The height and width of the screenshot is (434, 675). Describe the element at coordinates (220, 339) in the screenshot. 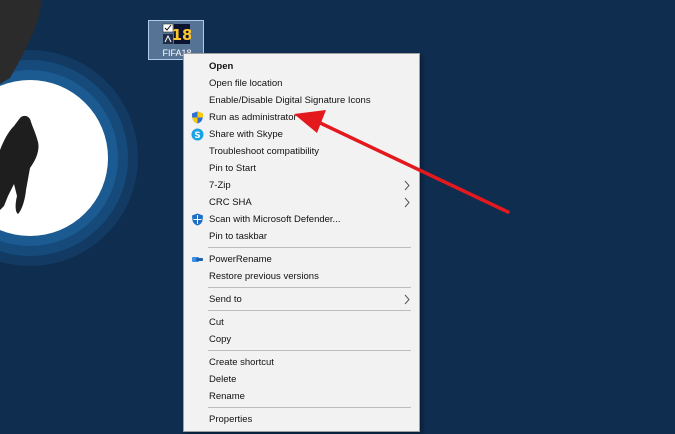

I see `menu-item-label: Copy` at that location.